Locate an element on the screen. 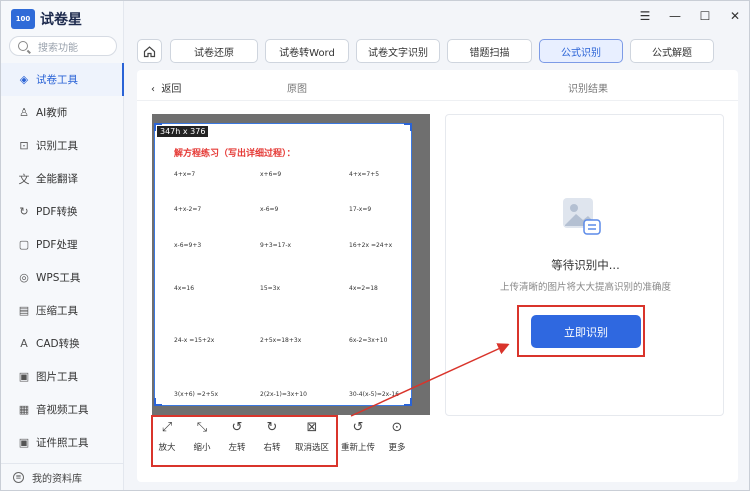  back-button: ‹ 返回 is located at coordinates (166, 87).